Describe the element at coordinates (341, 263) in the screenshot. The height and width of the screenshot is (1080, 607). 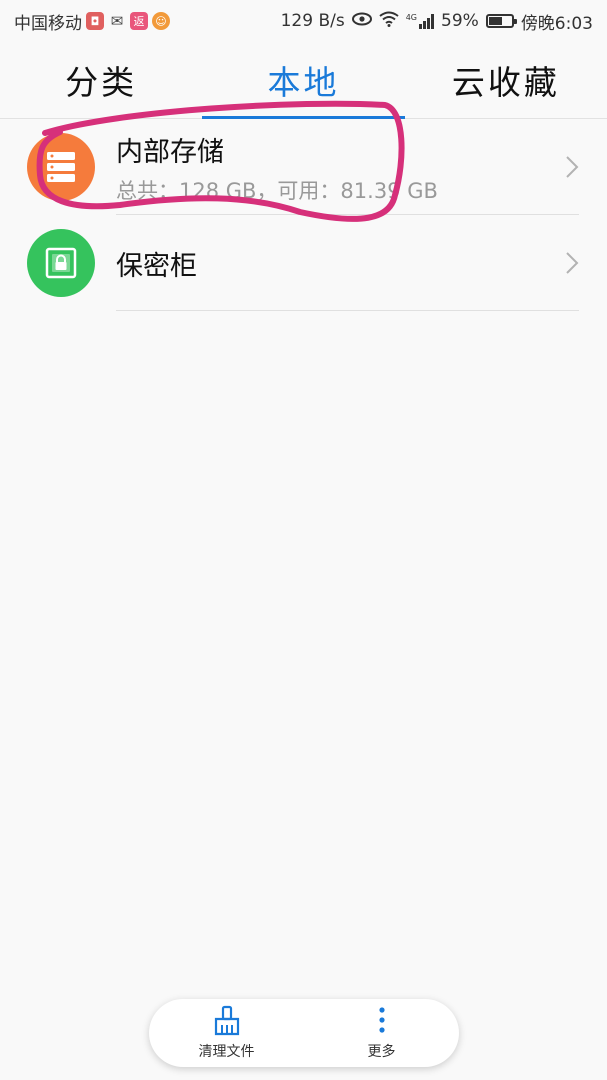
I see `list-item-text: 保密柜` at that location.